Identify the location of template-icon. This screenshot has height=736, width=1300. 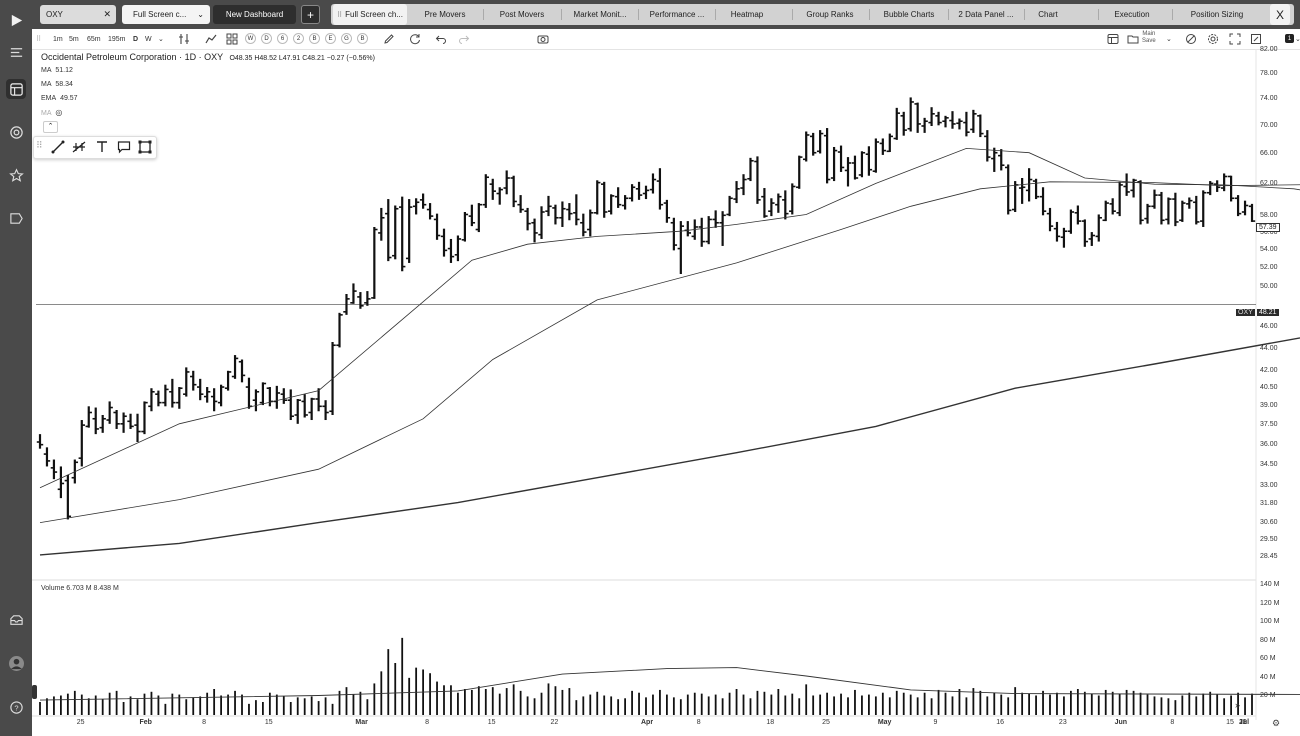
(1113, 38).